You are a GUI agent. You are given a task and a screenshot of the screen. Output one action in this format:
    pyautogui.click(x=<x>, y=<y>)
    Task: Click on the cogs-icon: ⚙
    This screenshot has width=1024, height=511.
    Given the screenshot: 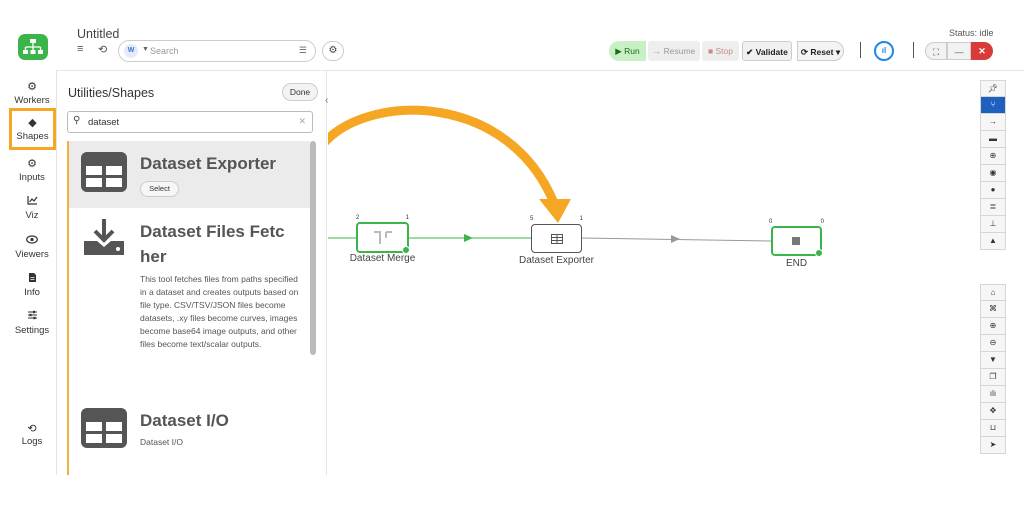 What is the action you would take?
    pyautogui.click(x=32, y=164)
    